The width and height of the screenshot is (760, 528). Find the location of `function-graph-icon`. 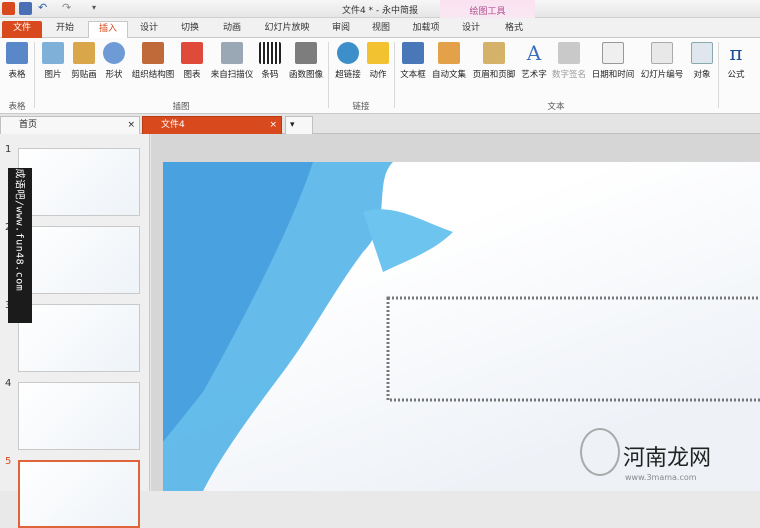

function-graph-icon is located at coordinates (306, 53).